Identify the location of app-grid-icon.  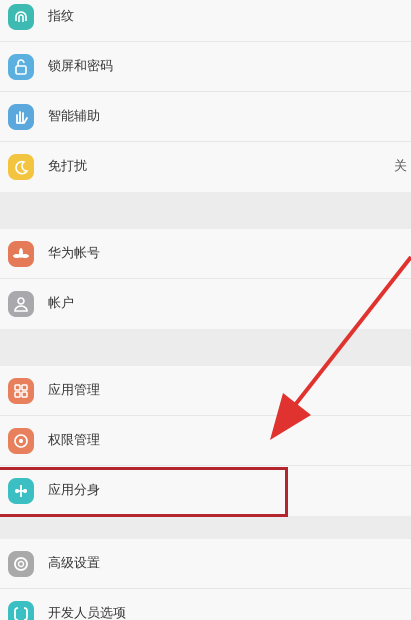
(21, 391).